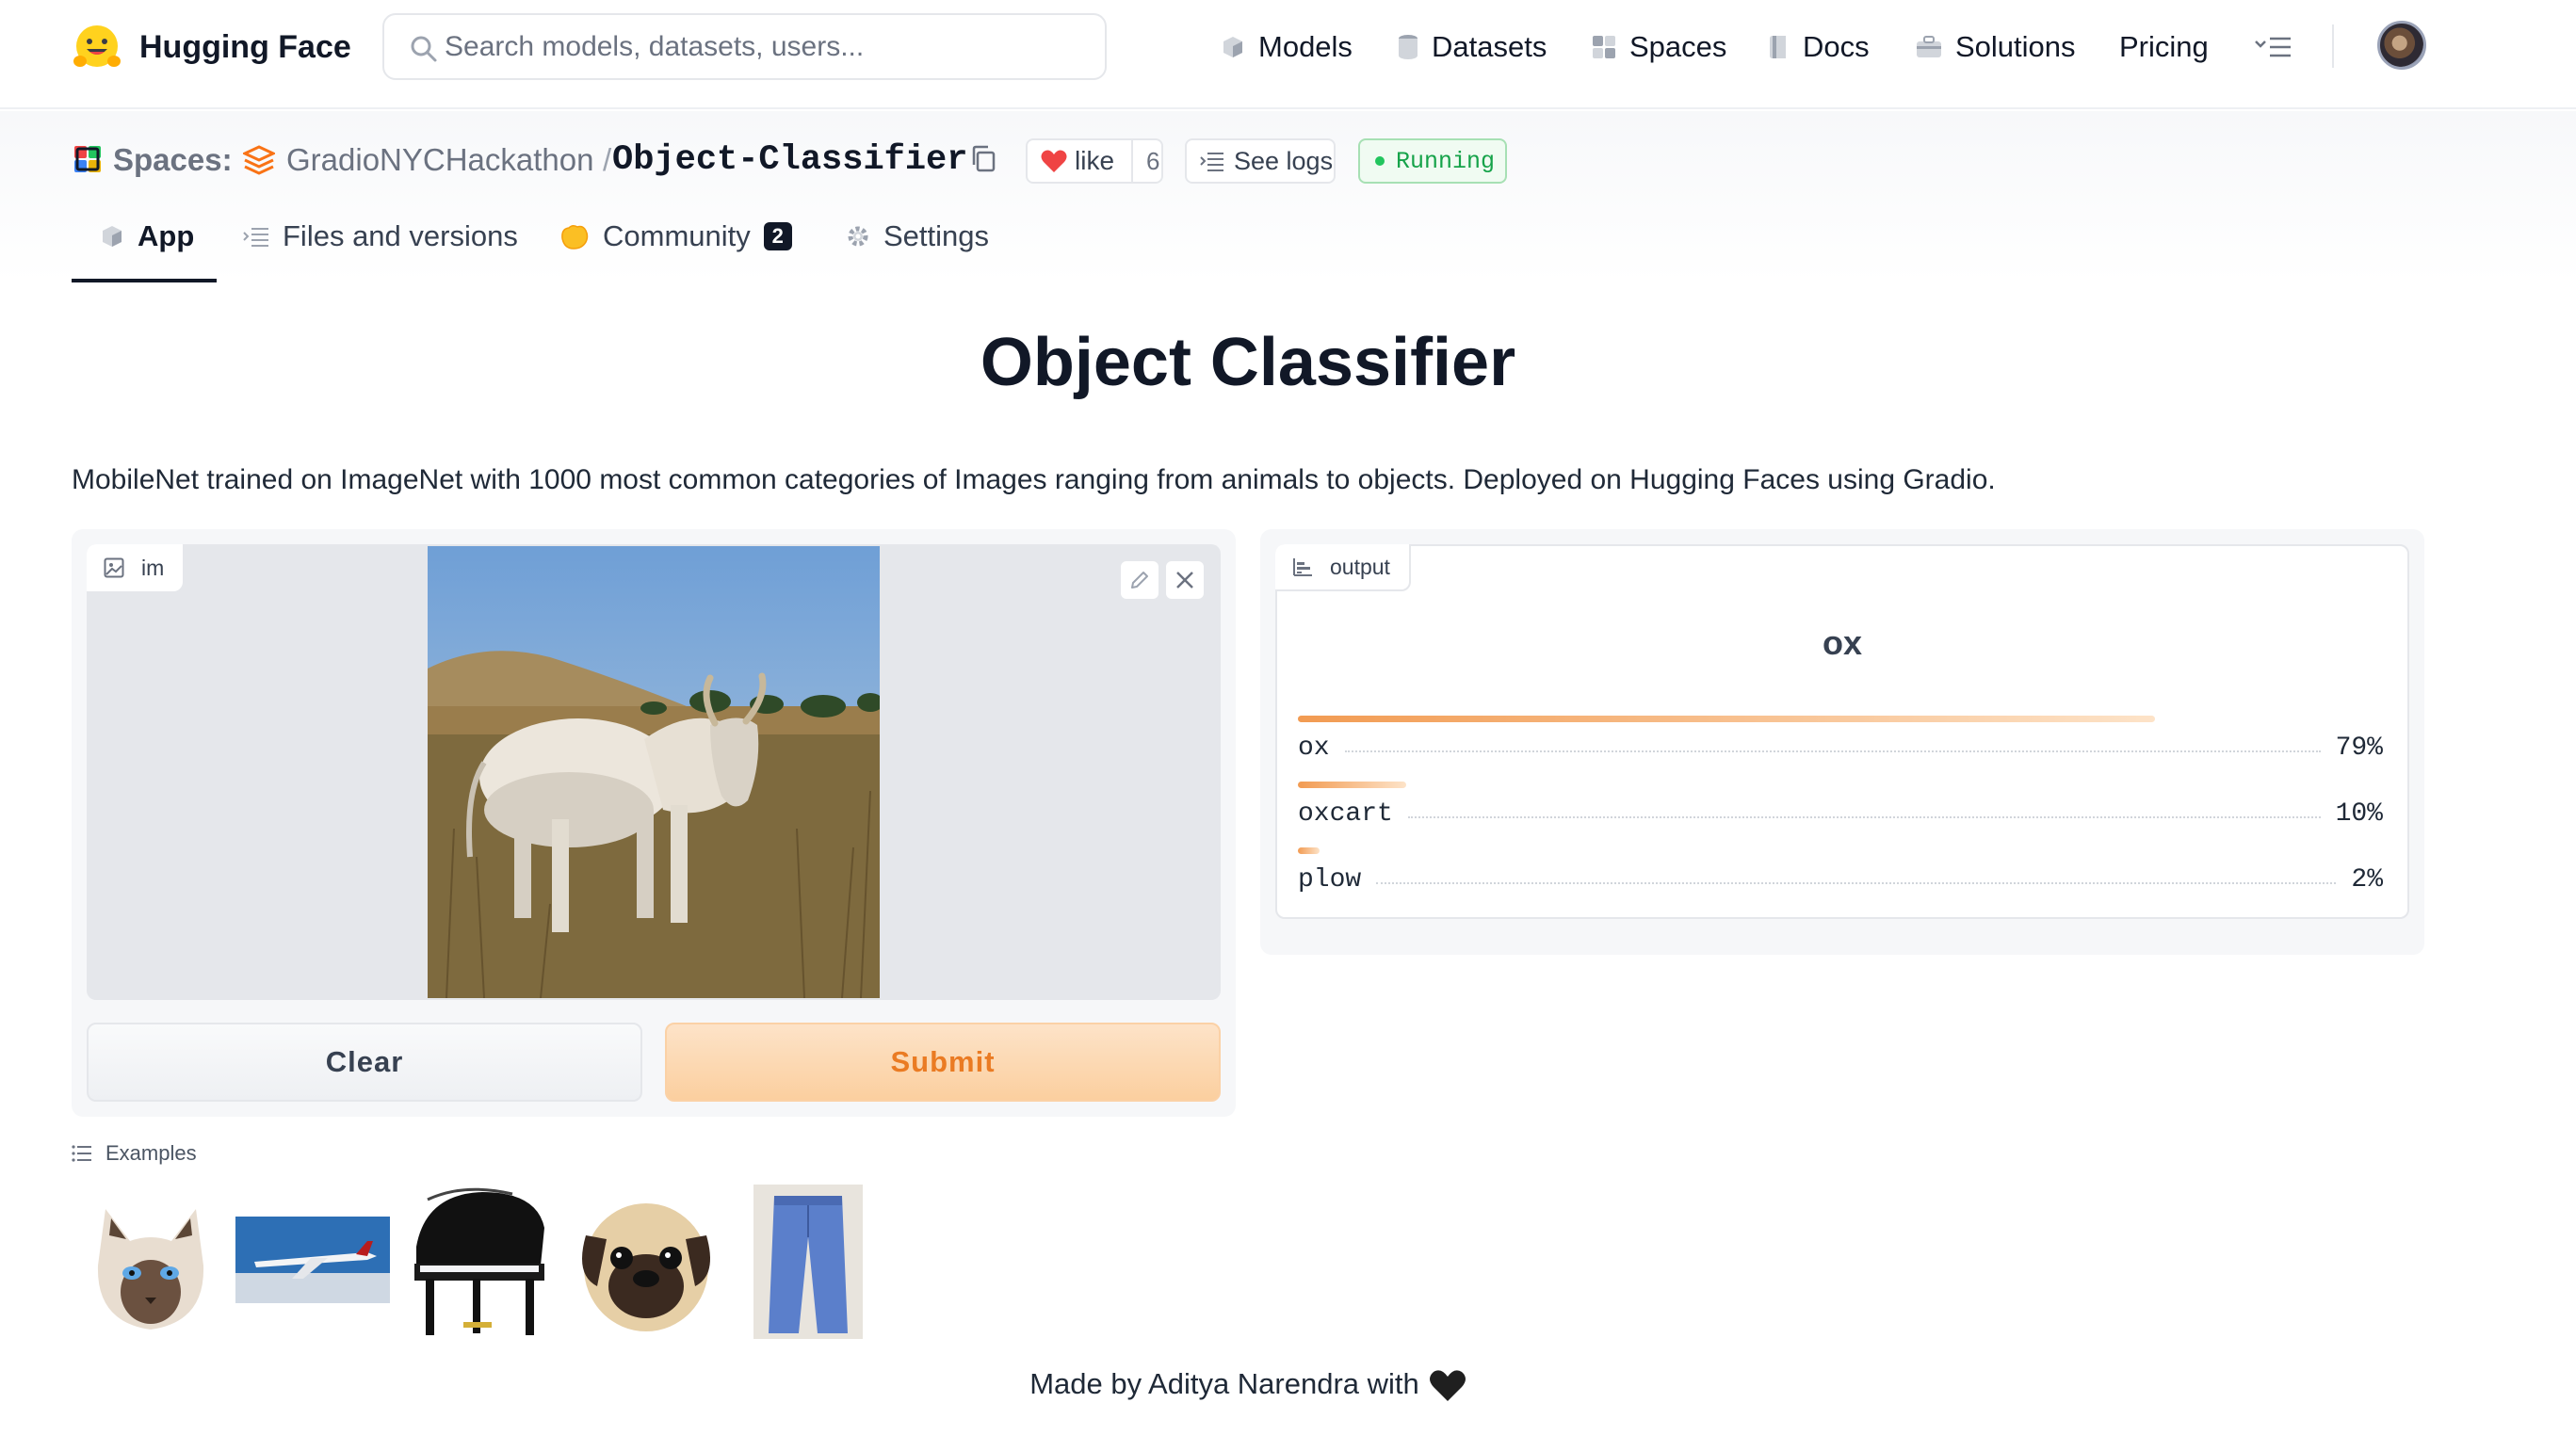 The image size is (2576, 1435). Describe the element at coordinates (1380, 161) in the screenshot. I see `status-dot-icon` at that location.